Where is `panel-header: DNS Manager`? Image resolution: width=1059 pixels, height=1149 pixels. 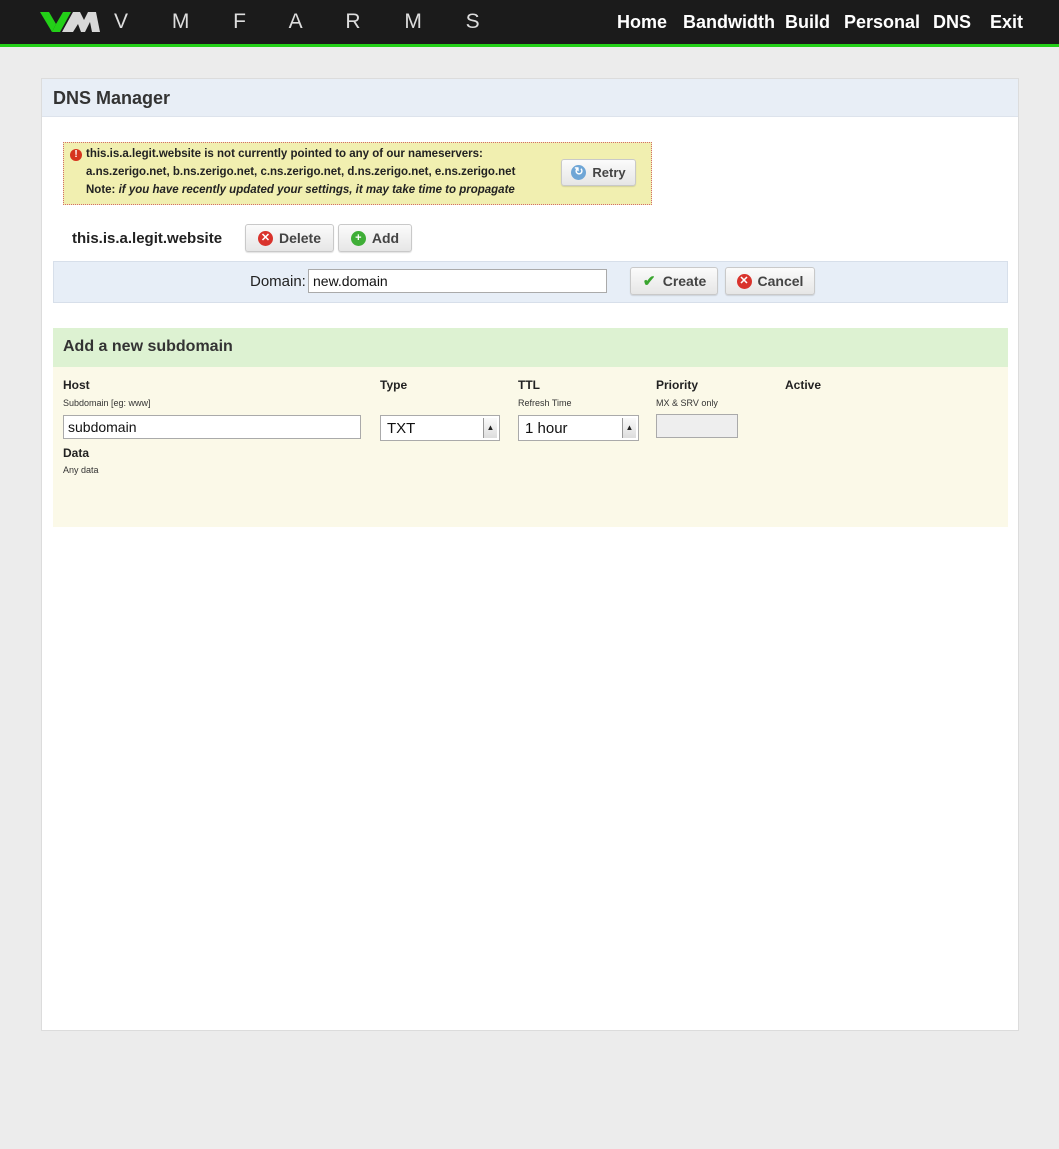
panel-header: DNS Manager is located at coordinates (530, 98).